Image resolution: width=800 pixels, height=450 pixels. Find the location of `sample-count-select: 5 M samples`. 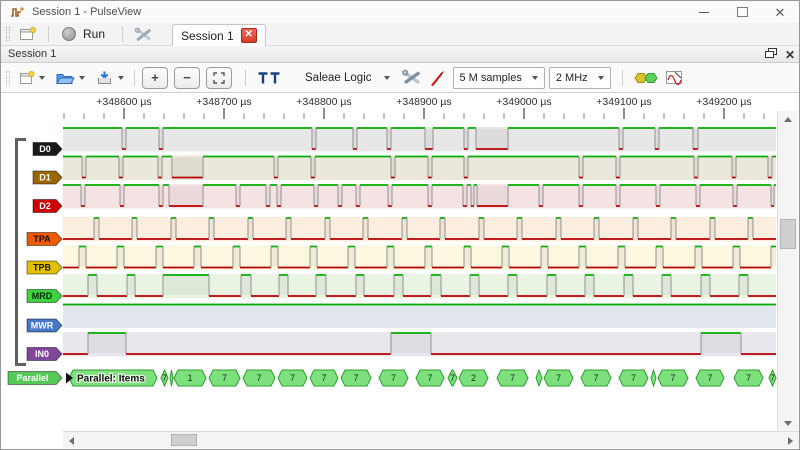

sample-count-select: 5 M samples is located at coordinates (498, 77).